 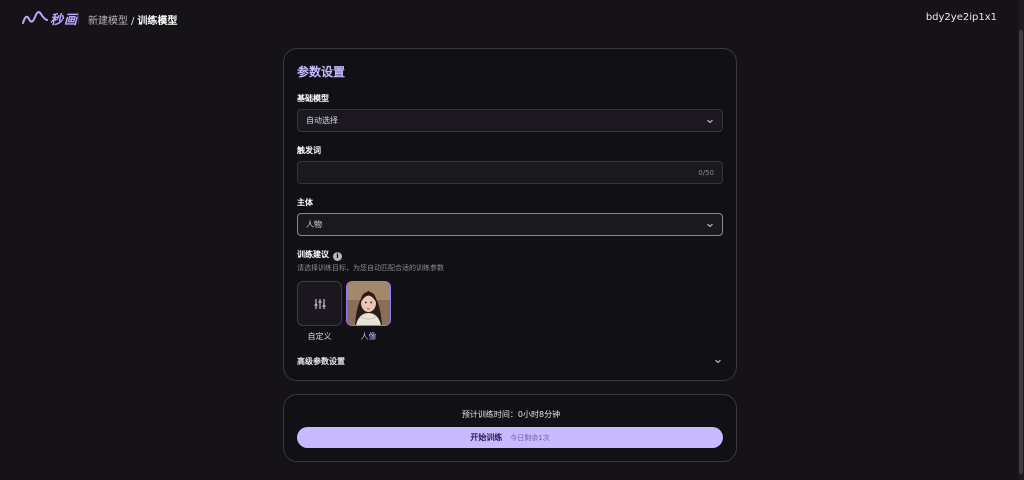 I want to click on option-custom, so click(x=319, y=303).